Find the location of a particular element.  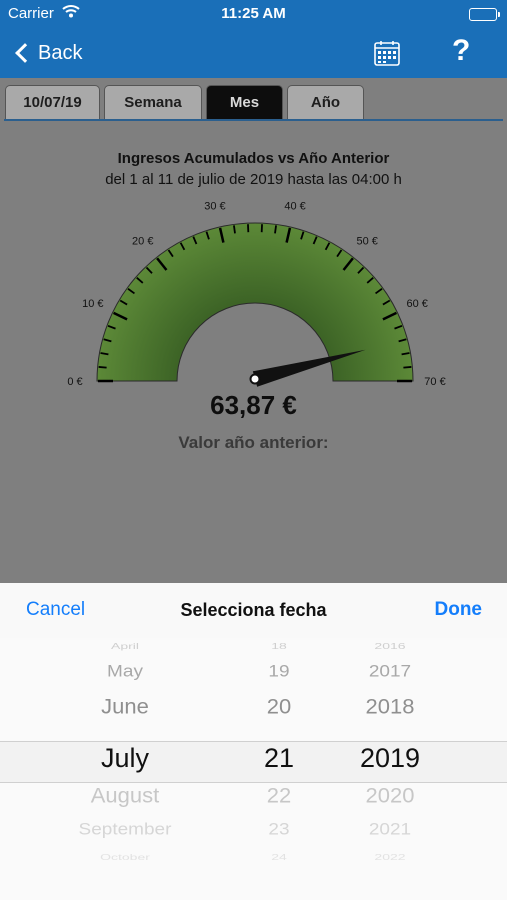

gauge-needle-hub is located at coordinates (255, 379).